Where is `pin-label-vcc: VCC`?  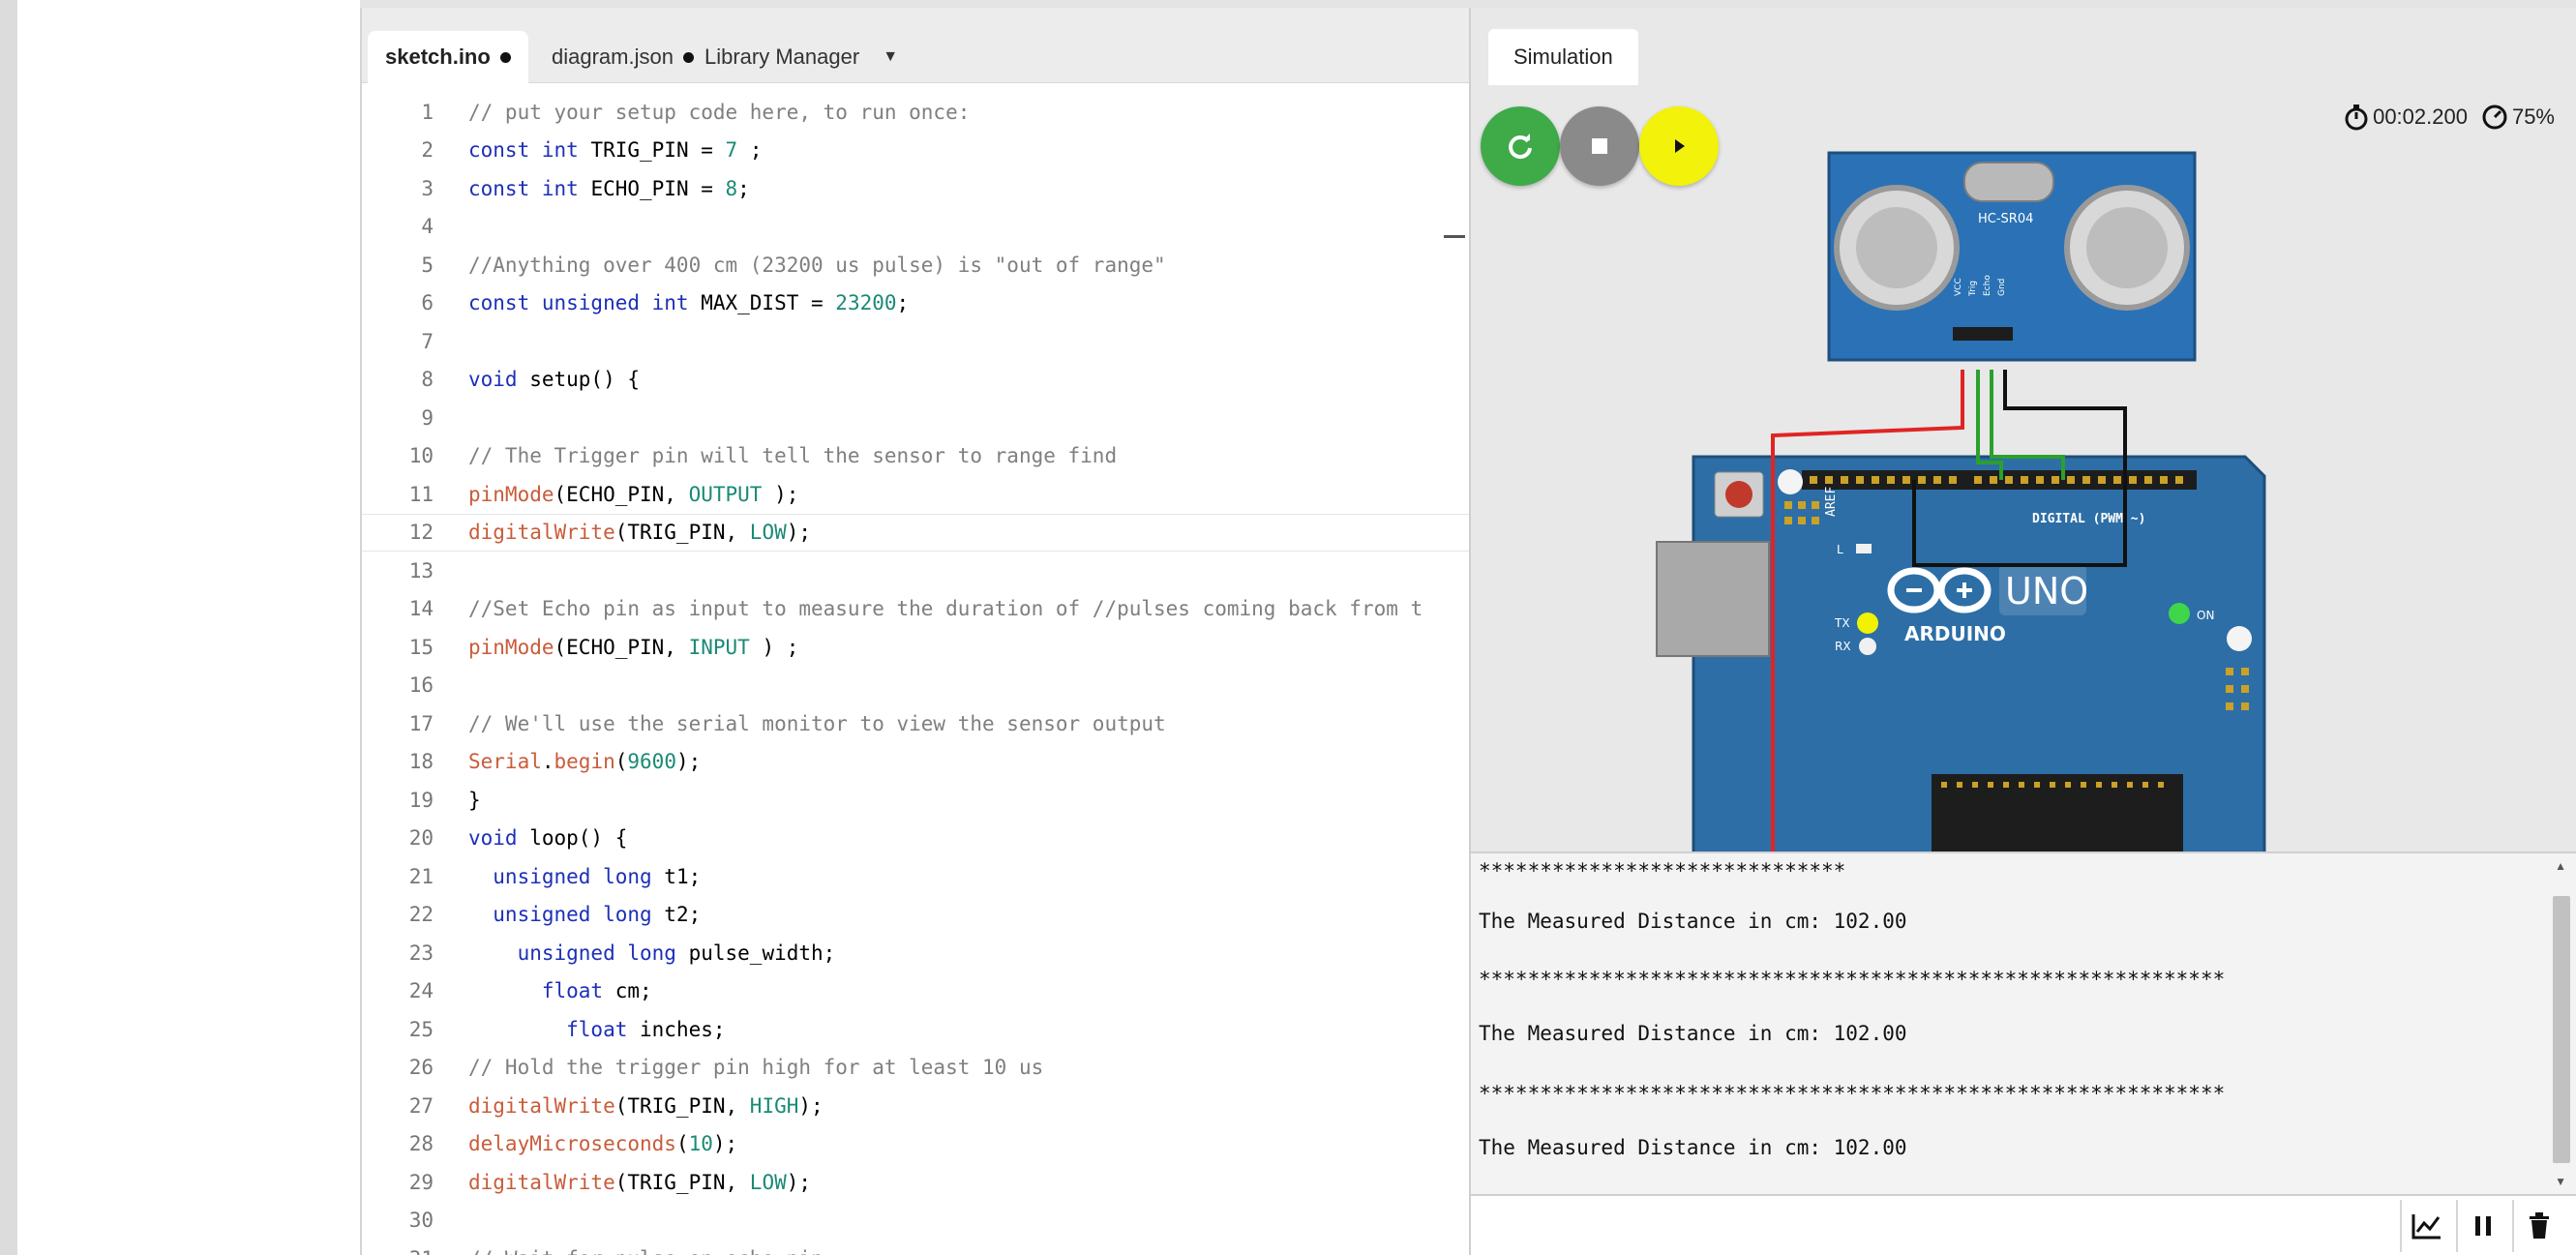 pin-label-vcc: VCC is located at coordinates (1958, 287).